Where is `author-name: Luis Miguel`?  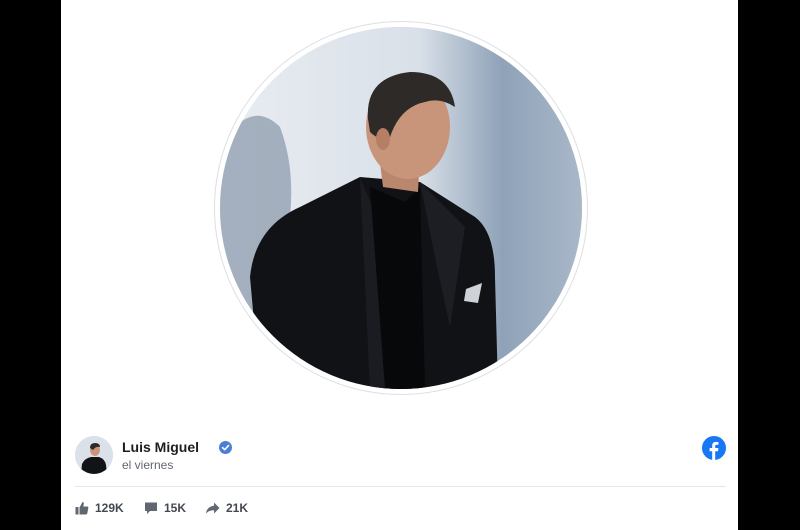
author-name: Luis Miguel is located at coordinates (160, 447).